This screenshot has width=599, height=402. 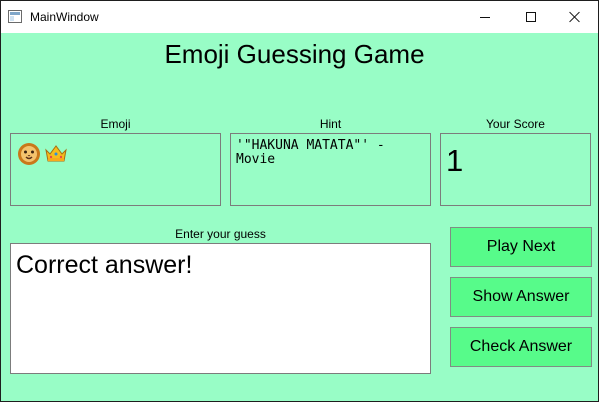 I want to click on close-icon, so click(x=575, y=17).